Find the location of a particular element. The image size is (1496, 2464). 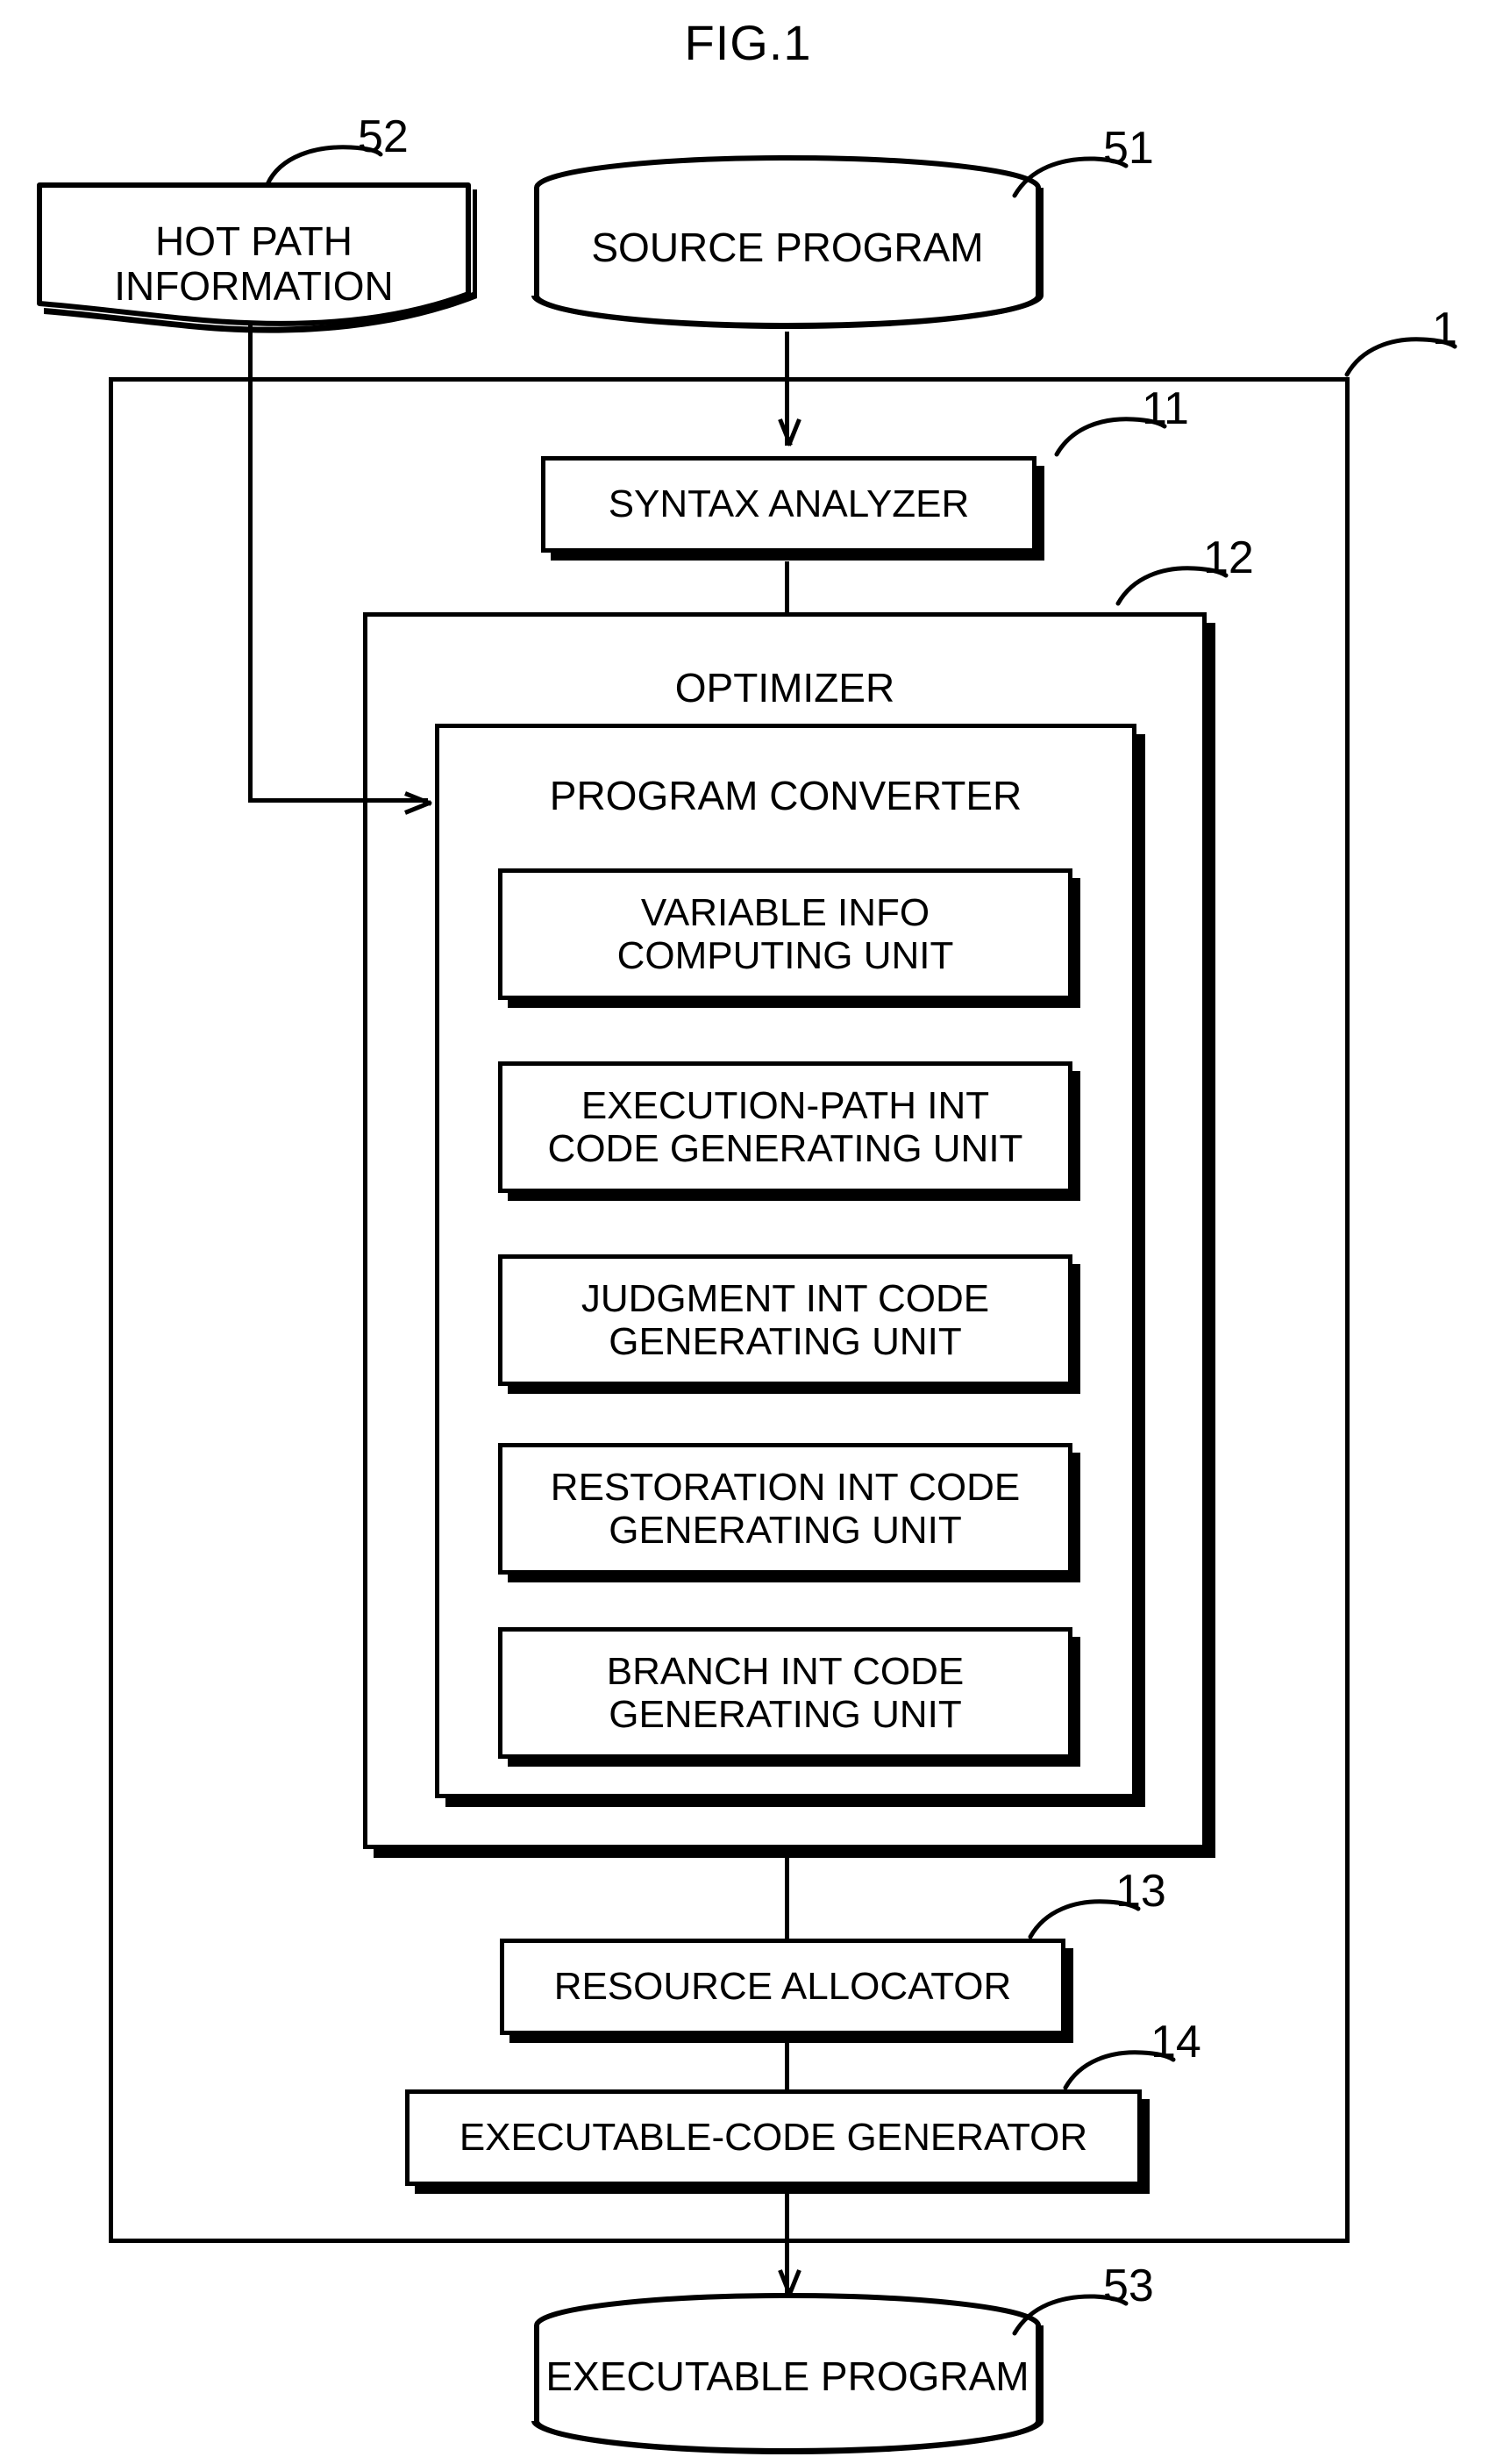

variable-info-label-line2: COMPUTING UNIT is located at coordinates (785, 956).